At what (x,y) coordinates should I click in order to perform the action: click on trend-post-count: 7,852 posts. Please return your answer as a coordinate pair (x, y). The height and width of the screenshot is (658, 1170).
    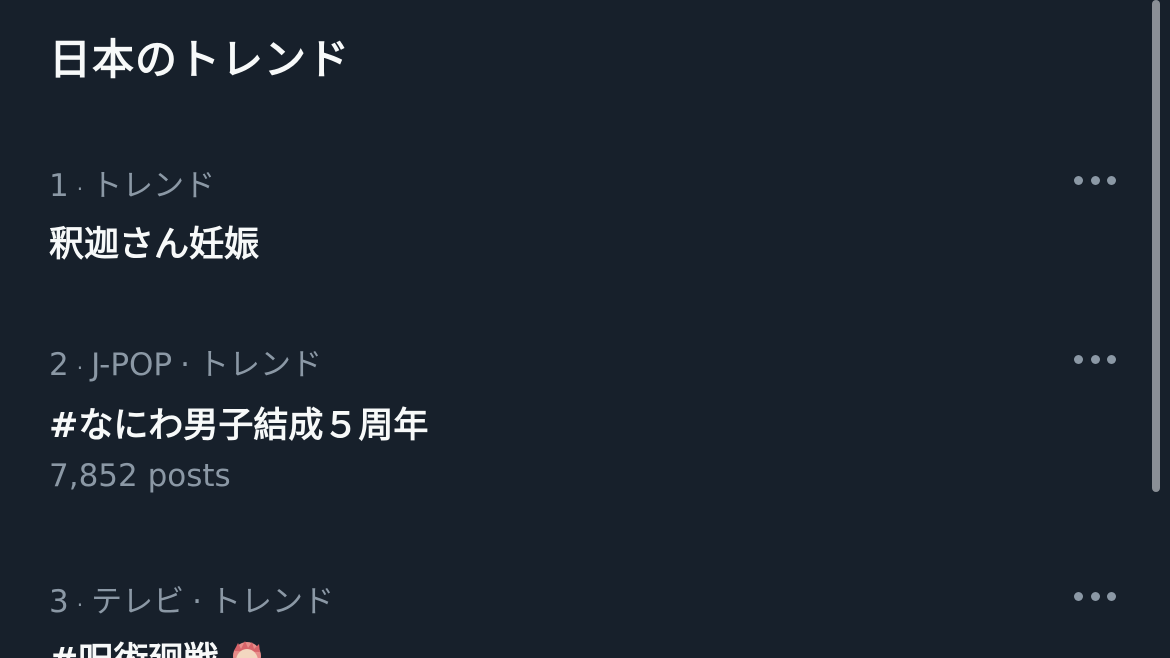
    Looking at the image, I should click on (140, 476).